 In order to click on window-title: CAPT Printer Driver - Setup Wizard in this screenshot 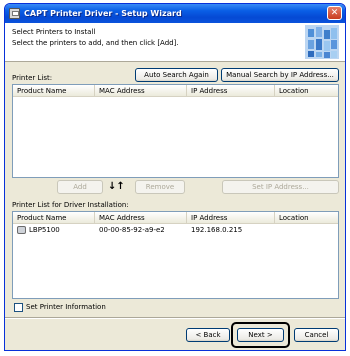, I will do `click(103, 13)`.